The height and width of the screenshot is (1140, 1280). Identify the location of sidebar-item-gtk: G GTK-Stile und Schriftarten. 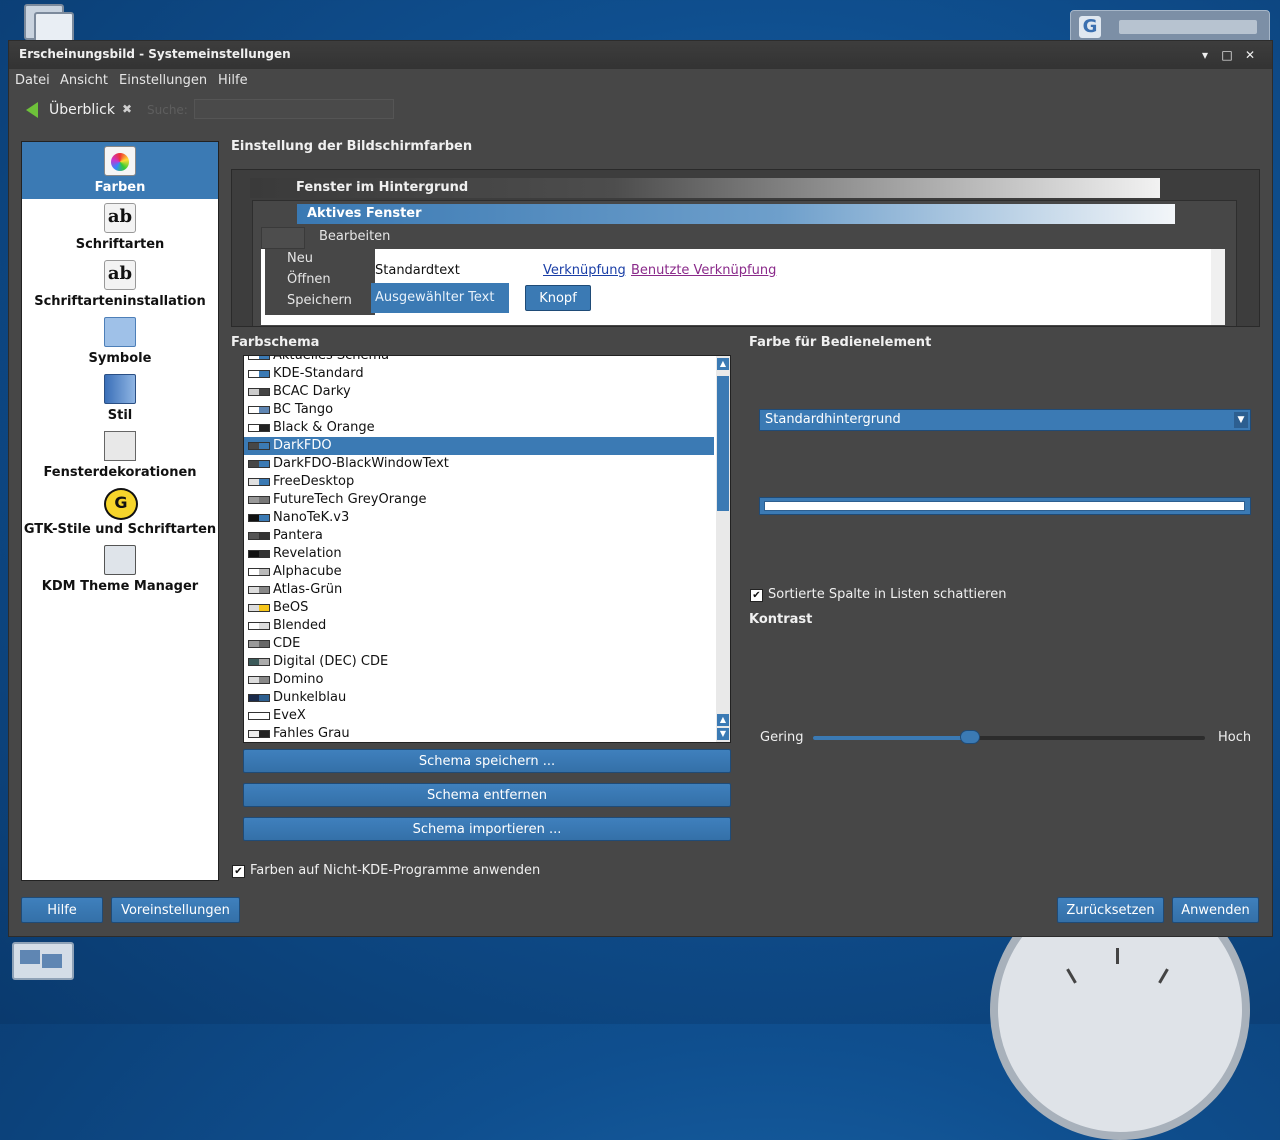
(120, 512).